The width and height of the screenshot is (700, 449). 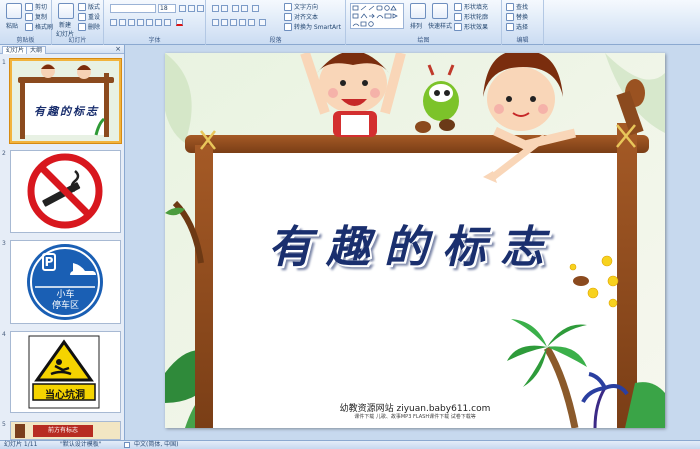 I want to click on spellcheck-icon, so click(x=127, y=445).